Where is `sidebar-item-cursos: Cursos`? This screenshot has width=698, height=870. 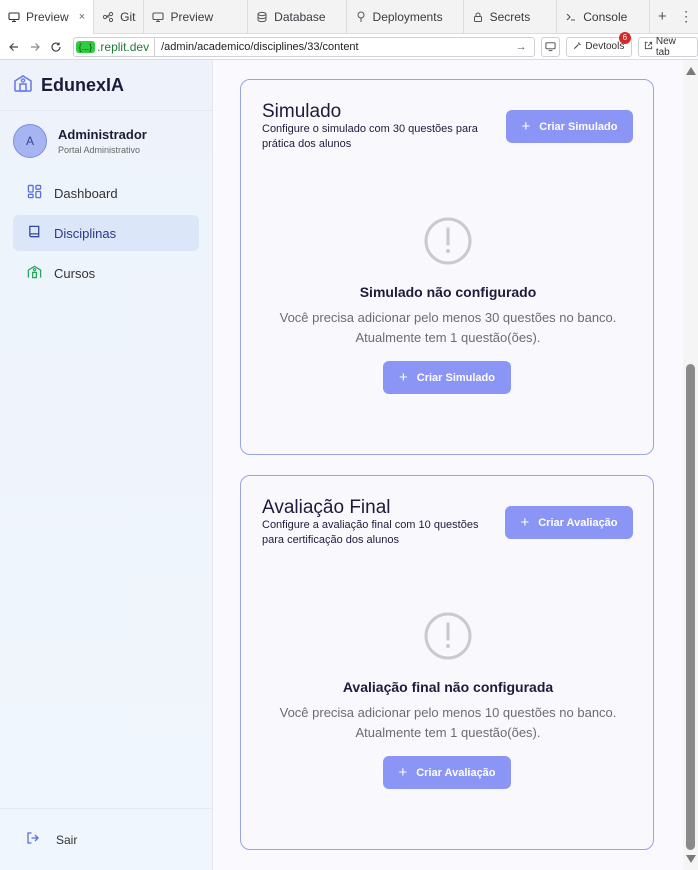
sidebar-item-cursos: Cursos is located at coordinates (106, 273).